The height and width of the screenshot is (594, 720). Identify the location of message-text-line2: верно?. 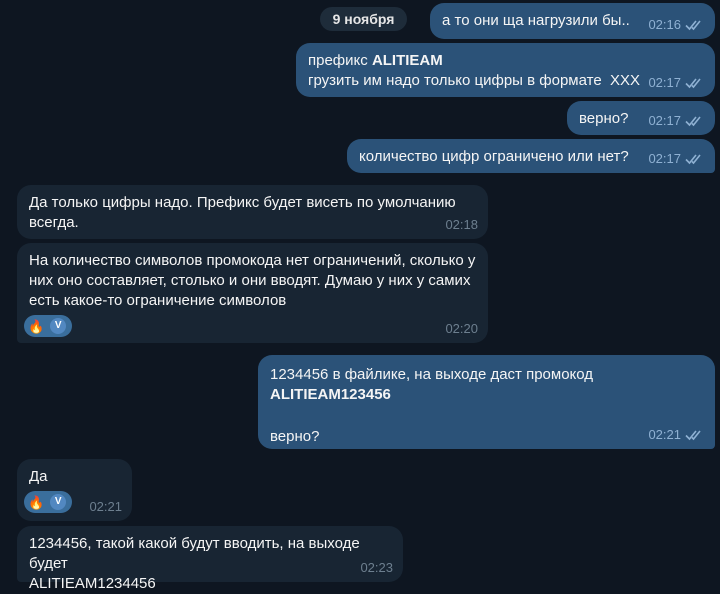
(295, 436).